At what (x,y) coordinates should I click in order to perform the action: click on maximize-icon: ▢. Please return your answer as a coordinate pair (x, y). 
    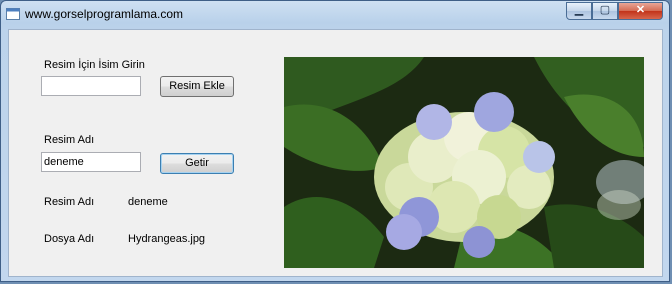
    Looking at the image, I should click on (605, 10).